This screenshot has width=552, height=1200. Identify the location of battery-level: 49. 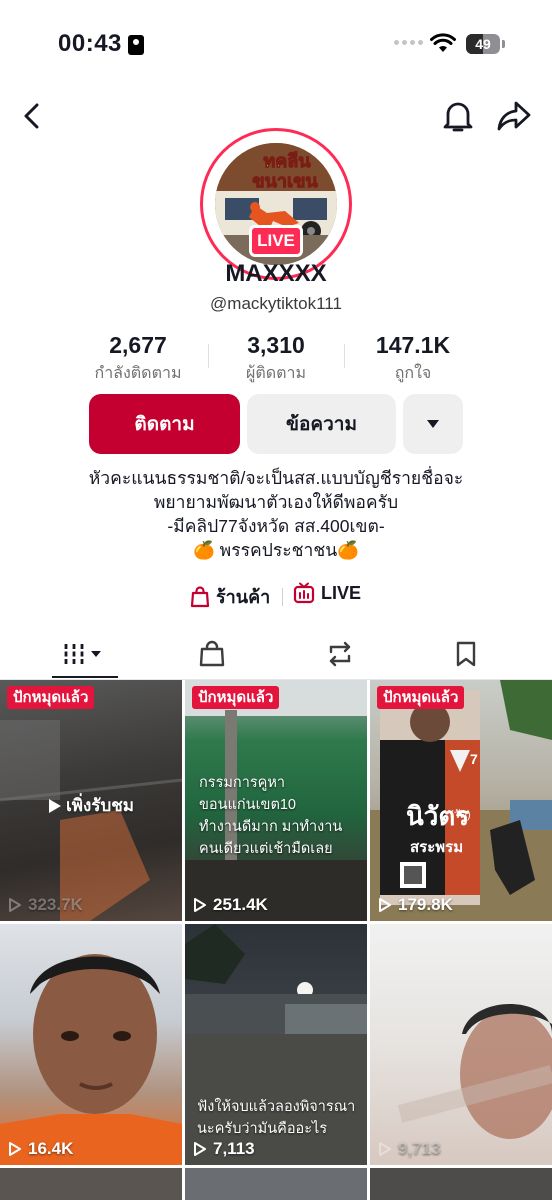
(483, 44).